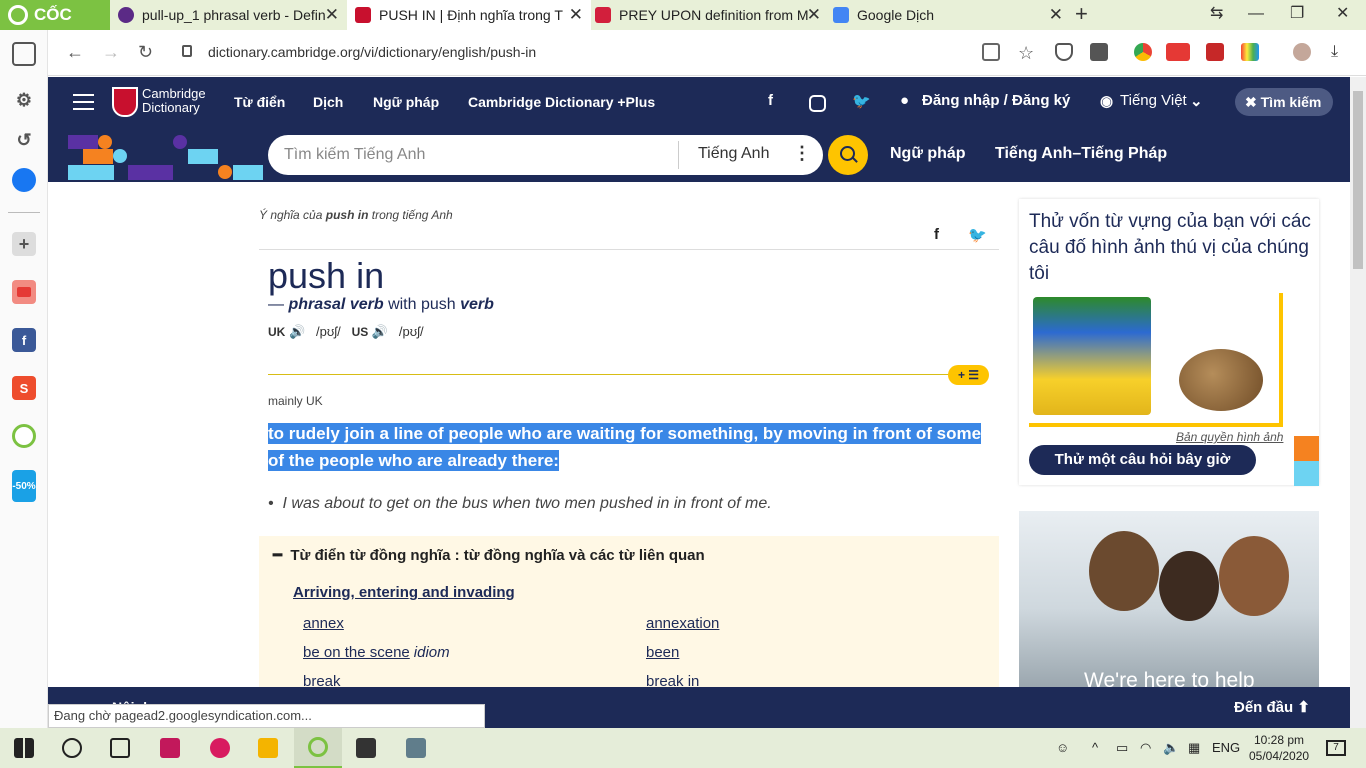 The image size is (1366, 768). What do you see at coordinates (1143, 52) in the screenshot?
I see `extension-icon` at bounding box center [1143, 52].